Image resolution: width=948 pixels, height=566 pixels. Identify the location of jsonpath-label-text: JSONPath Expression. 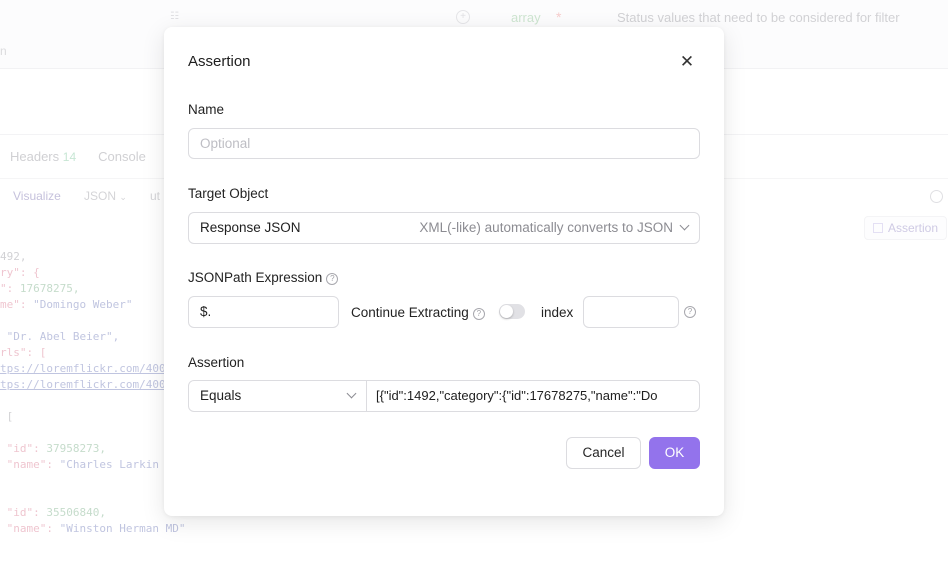
(255, 277).